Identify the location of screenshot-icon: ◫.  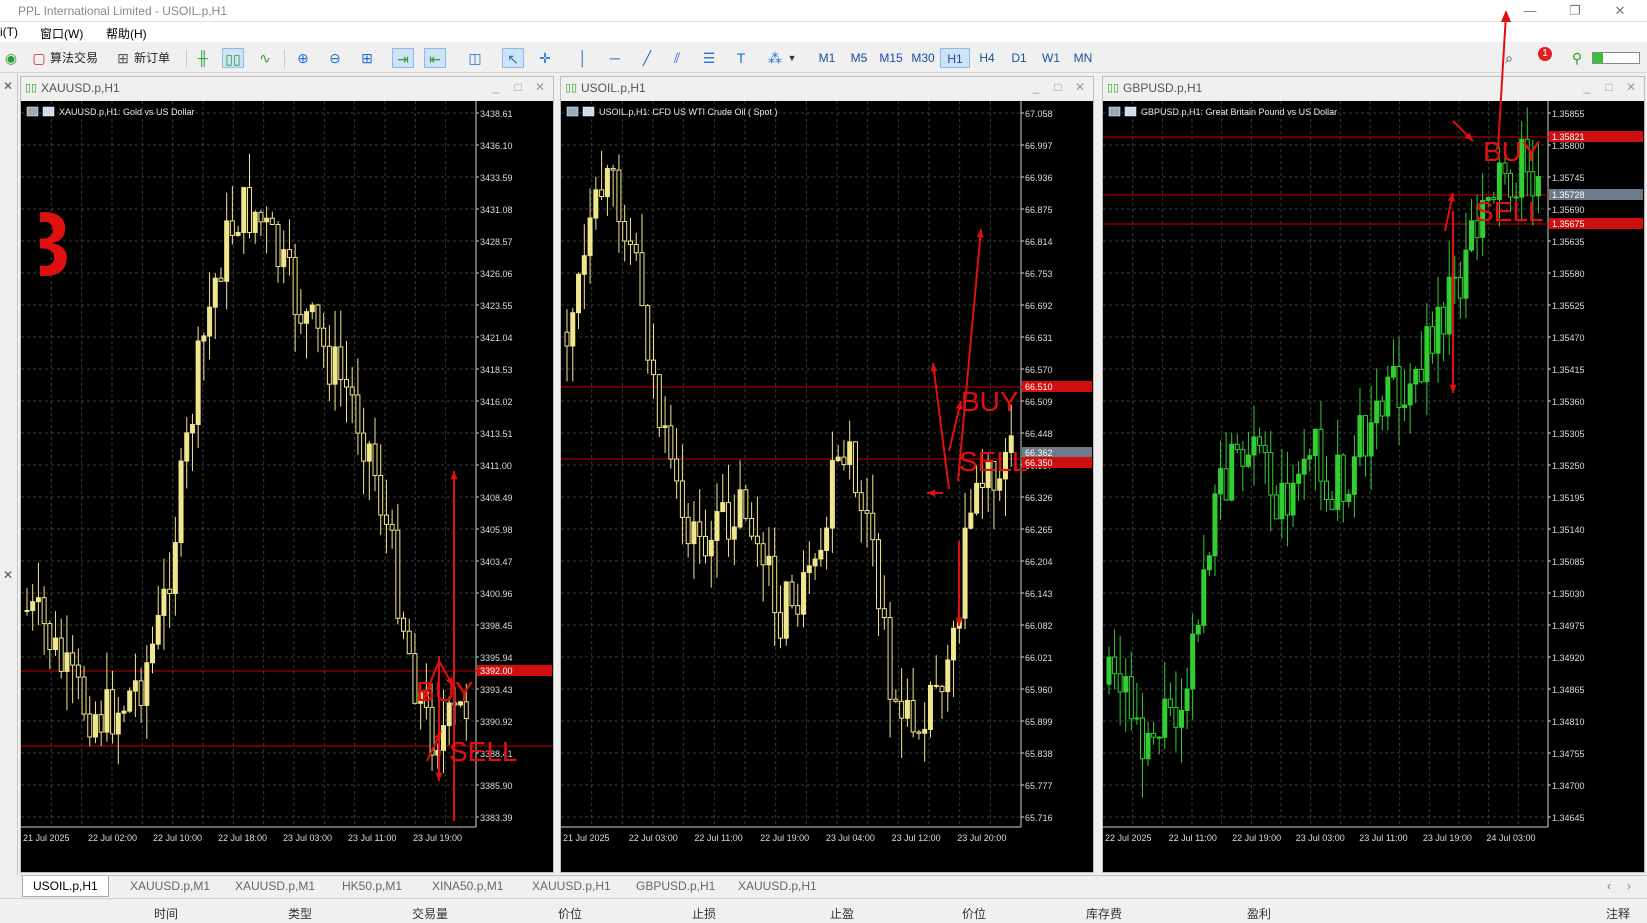
(475, 58).